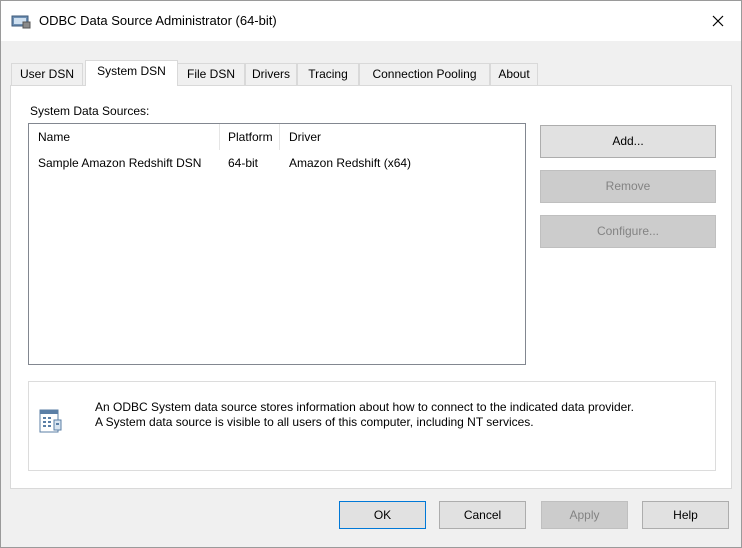 The image size is (742, 548). Describe the element at coordinates (371, 21) in the screenshot. I see `title-bar: ODBC Data Source Administrator (64-bit)` at that location.